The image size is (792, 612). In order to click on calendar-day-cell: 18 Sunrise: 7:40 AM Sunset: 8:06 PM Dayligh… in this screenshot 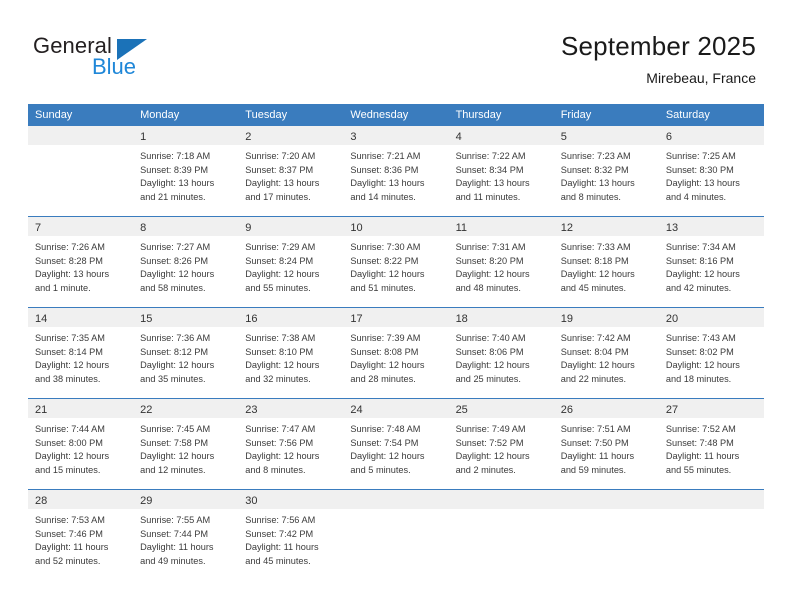, I will do `click(501, 353)`.